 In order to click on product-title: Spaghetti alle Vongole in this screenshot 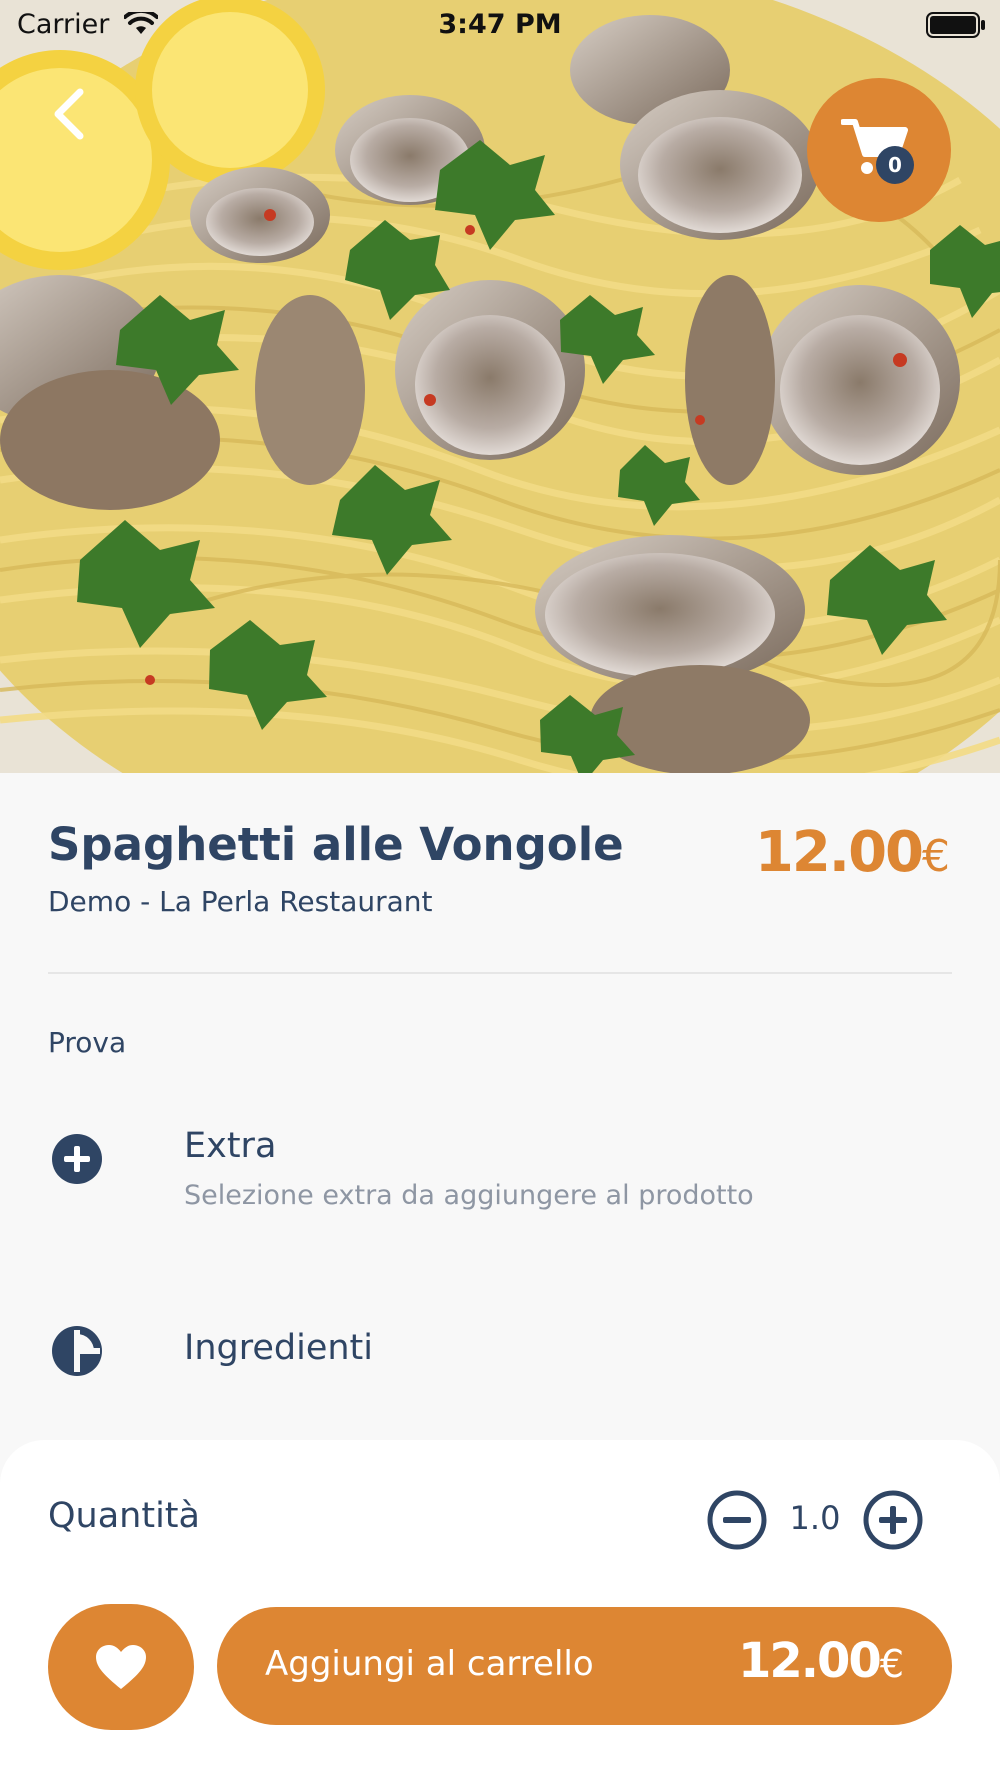, I will do `click(336, 844)`.